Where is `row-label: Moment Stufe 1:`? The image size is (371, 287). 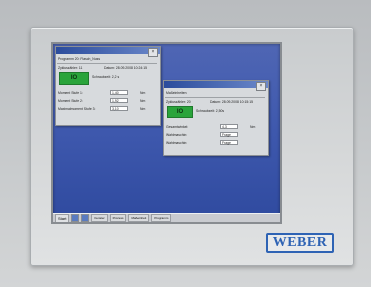
row-label: Moment Stufe 1: is located at coordinates (70, 93).